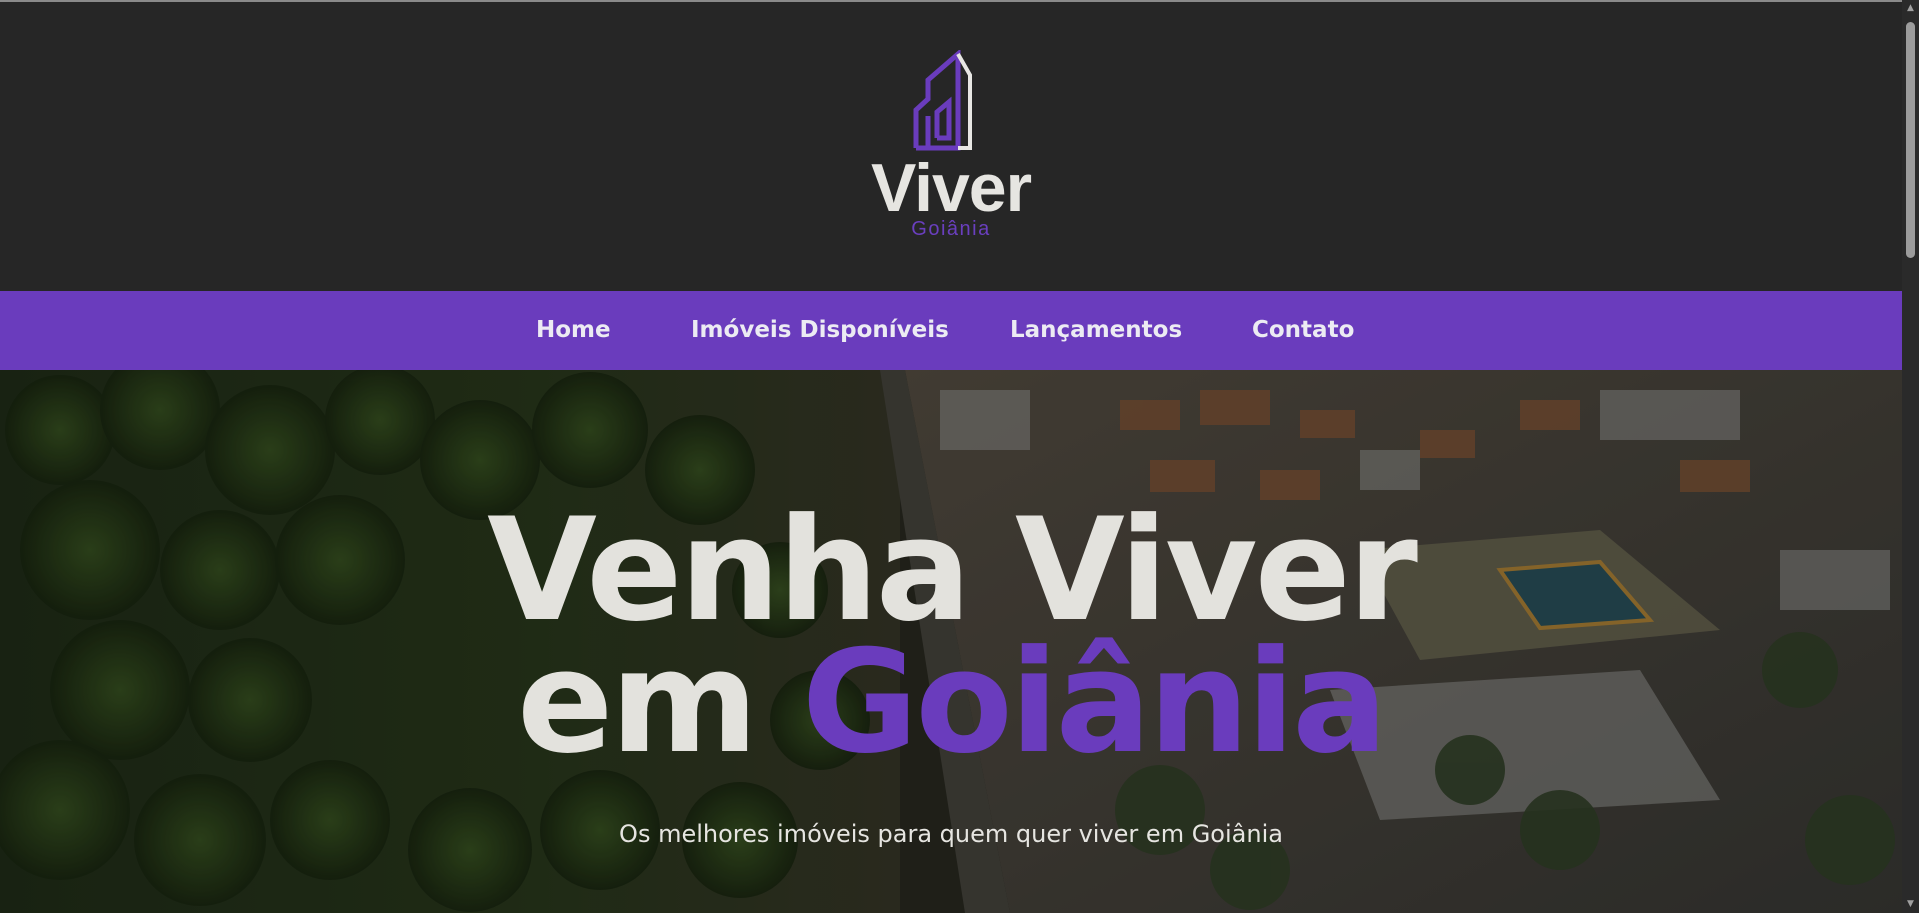 Image resolution: width=1919 pixels, height=913 pixels. Describe the element at coordinates (820, 330) in the screenshot. I see `nav-item-imoveis-disponiveis: Imóveis Disponíveis` at that location.